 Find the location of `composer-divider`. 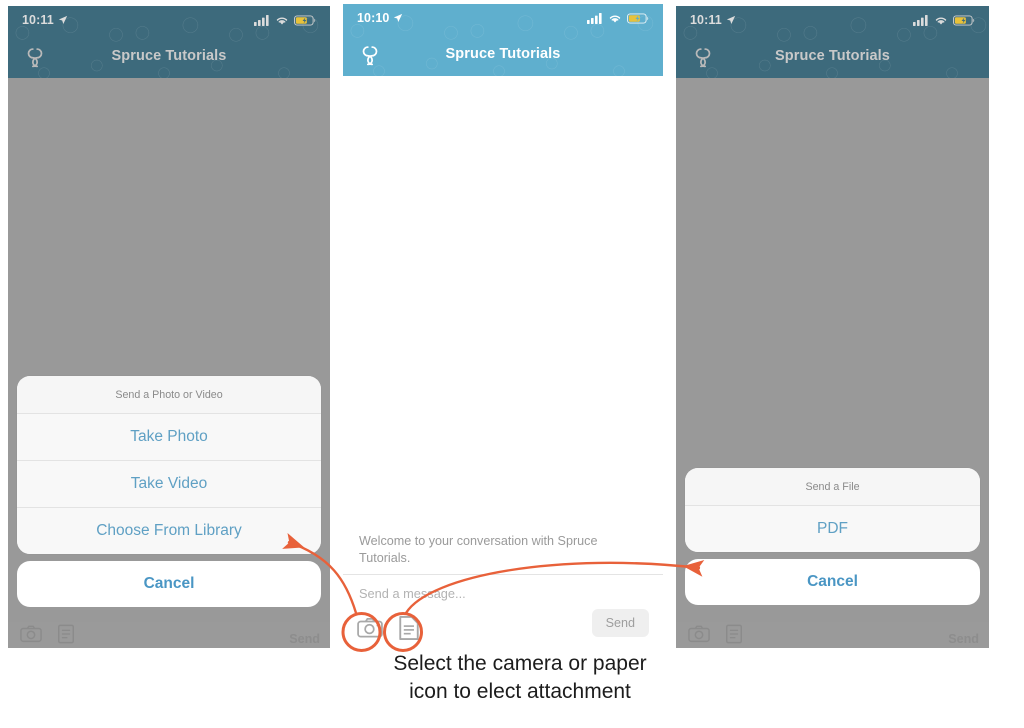

composer-divider is located at coordinates (503, 574).